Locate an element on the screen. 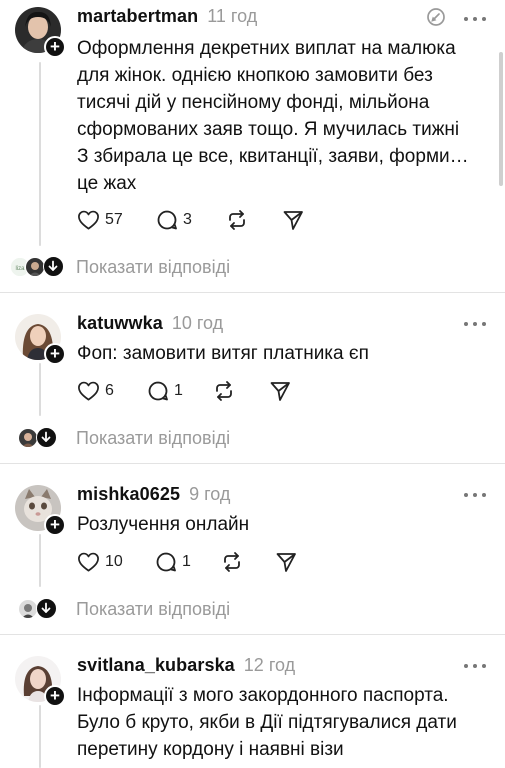 This screenshot has width=505, height=768. post-text: Фоп: замовити витяг платника єп is located at coordinates (282, 353).